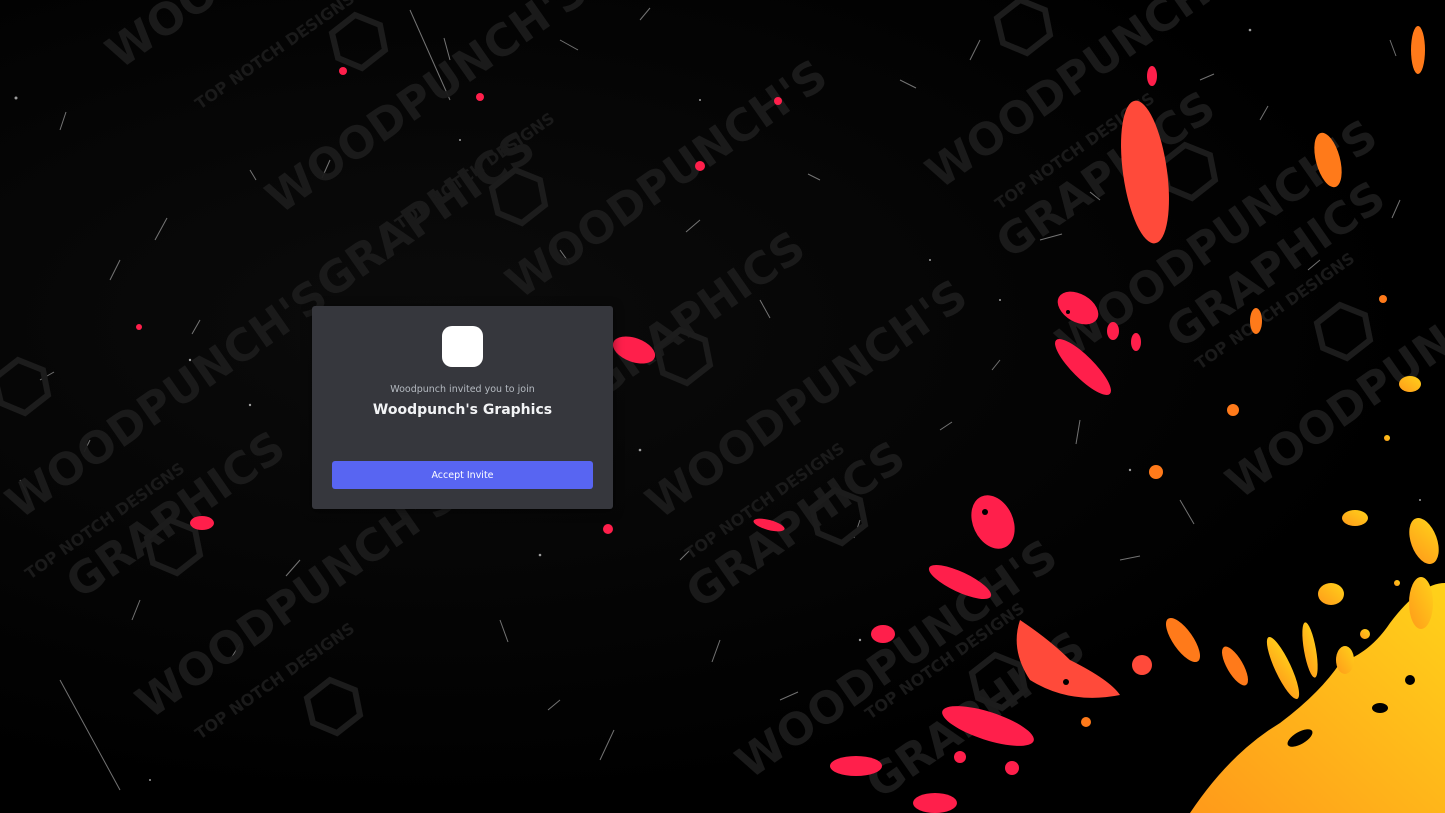  What do you see at coordinates (462, 346) in the screenshot?
I see `server-icon` at bounding box center [462, 346].